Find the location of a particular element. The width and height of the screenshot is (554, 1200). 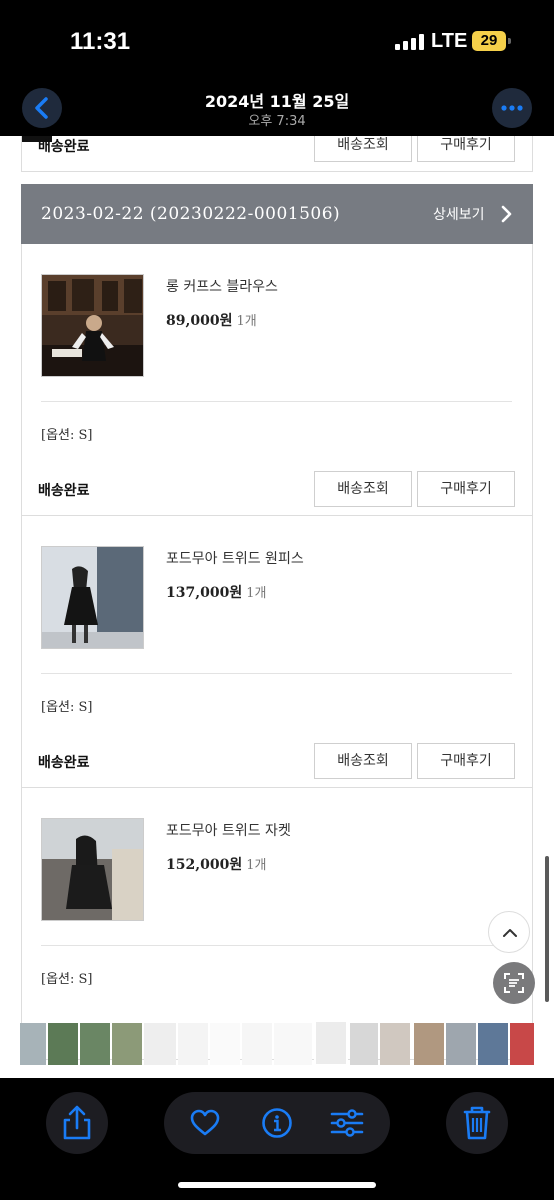

ellipsis-icon is located at coordinates (512, 108).